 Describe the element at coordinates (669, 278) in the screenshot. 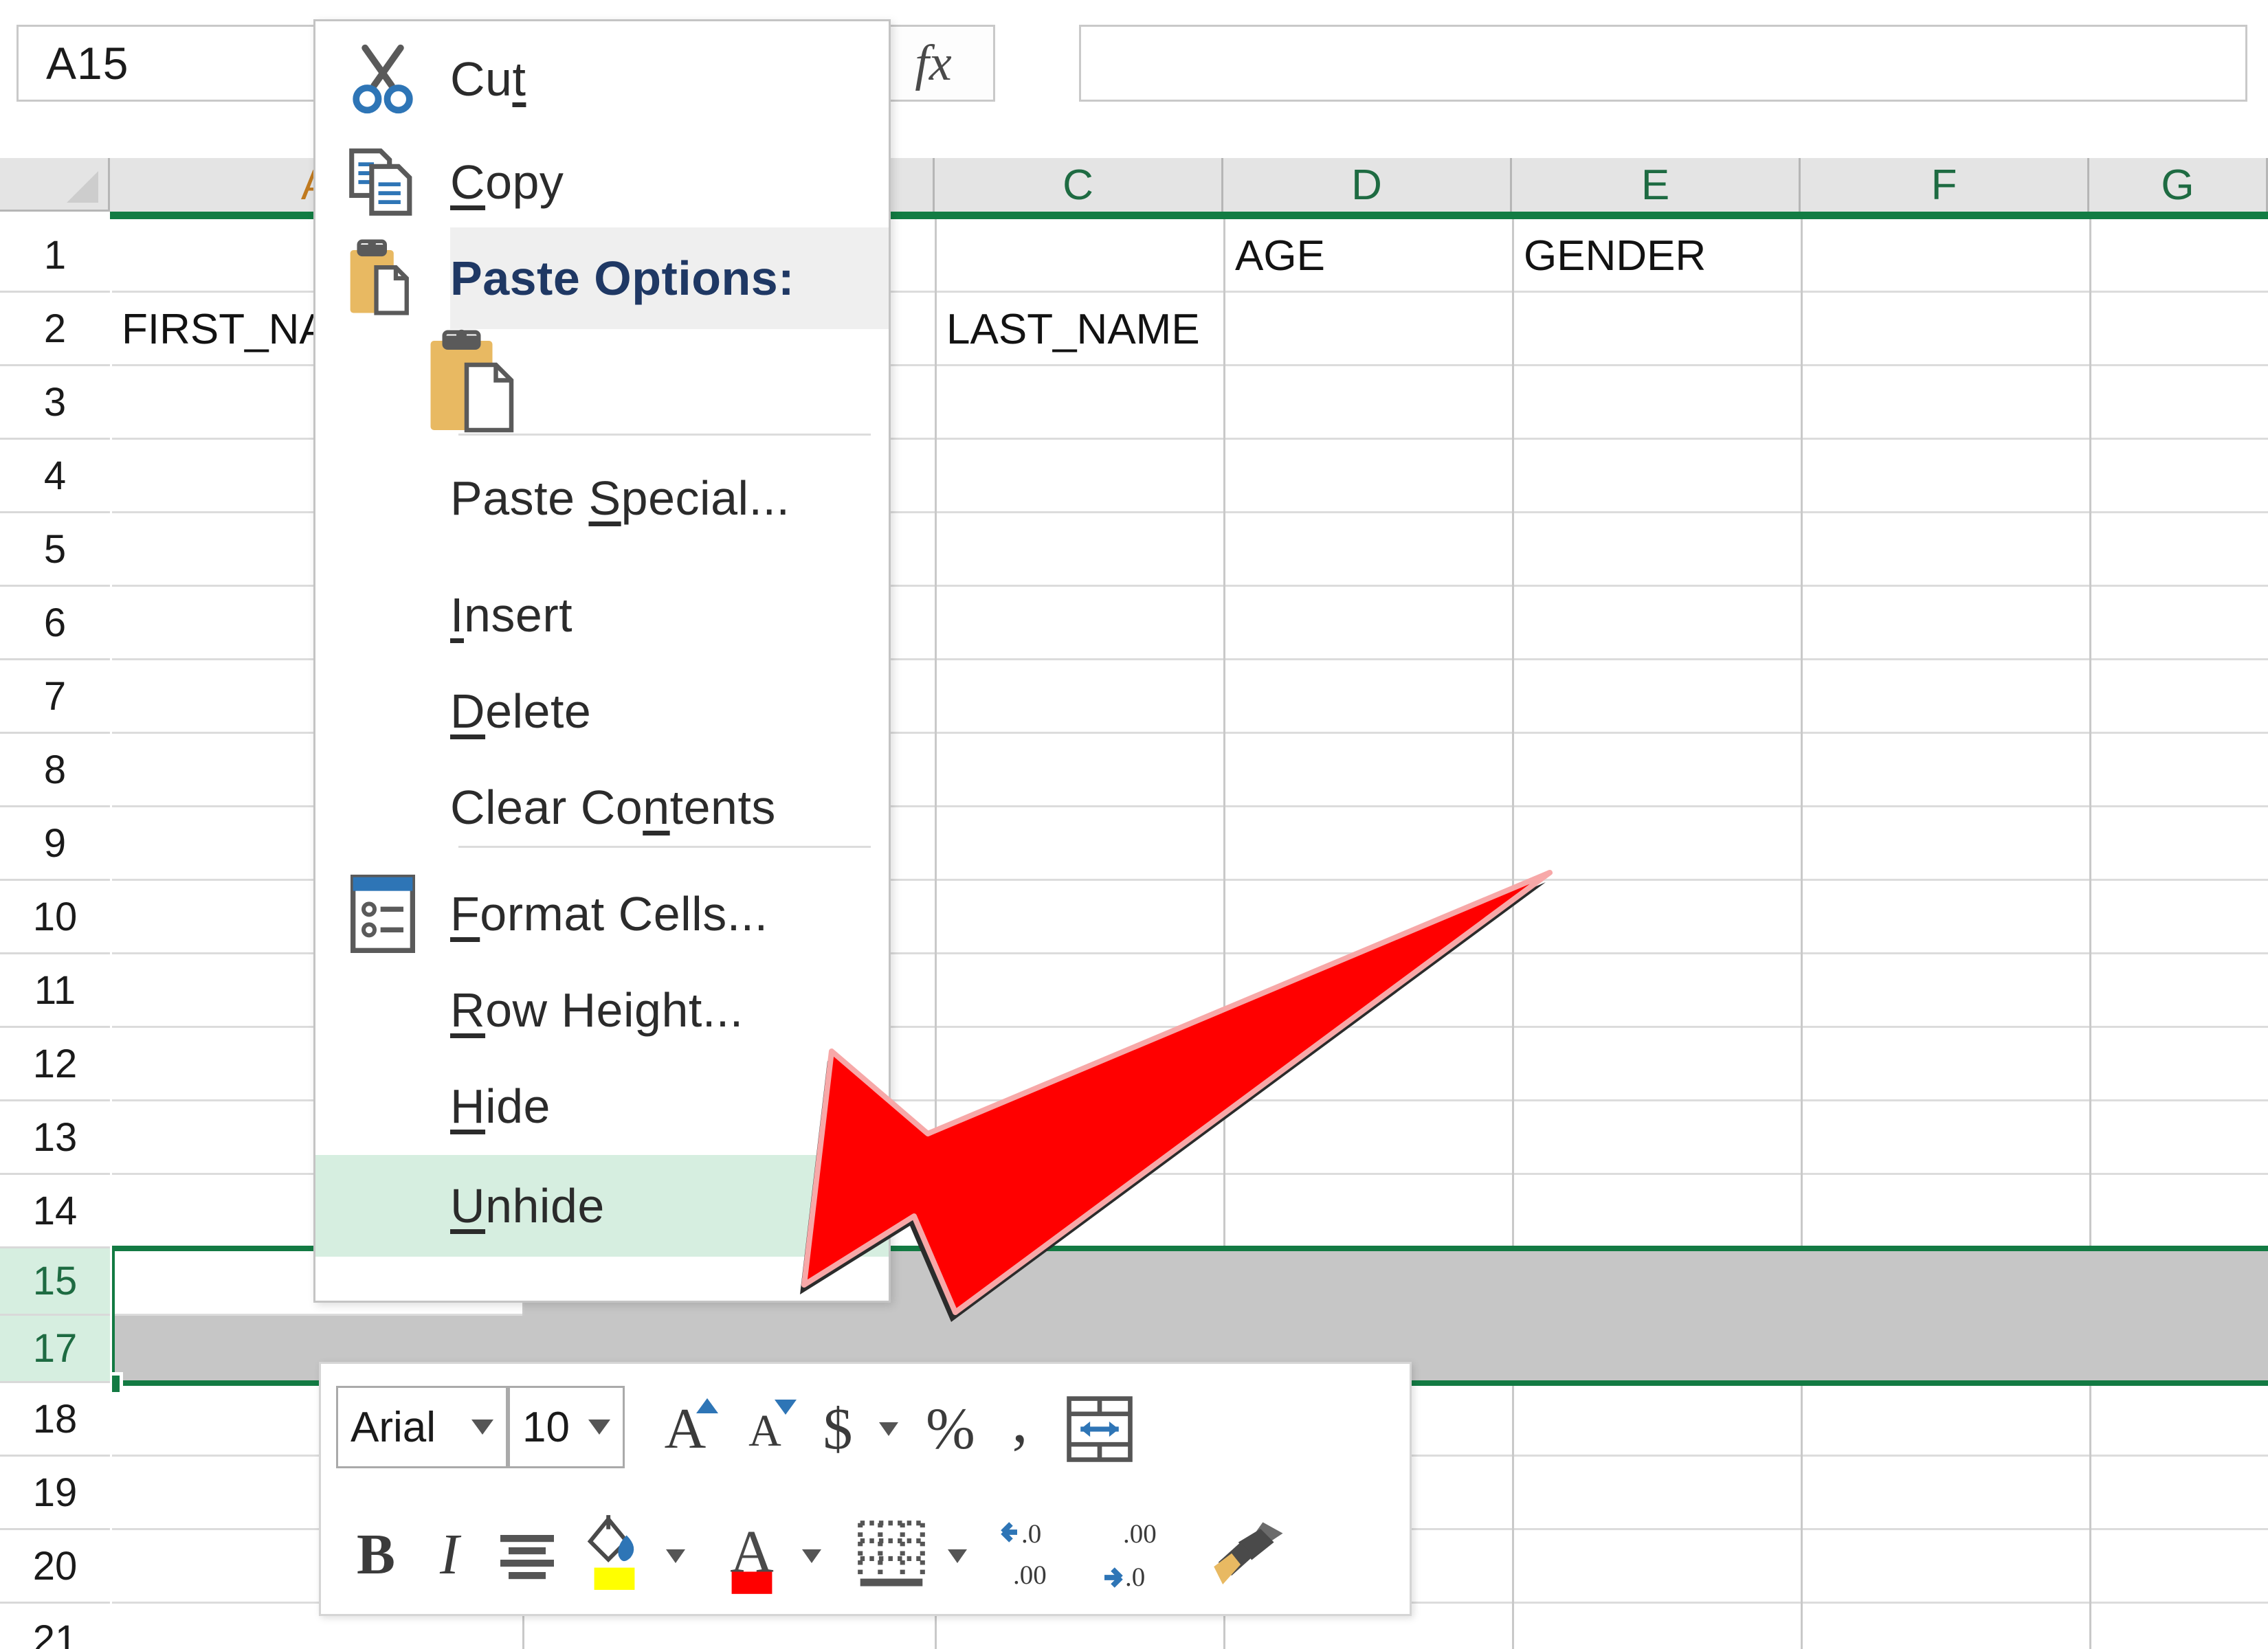

I see `menu-item-paste-options: Paste Options:` at that location.